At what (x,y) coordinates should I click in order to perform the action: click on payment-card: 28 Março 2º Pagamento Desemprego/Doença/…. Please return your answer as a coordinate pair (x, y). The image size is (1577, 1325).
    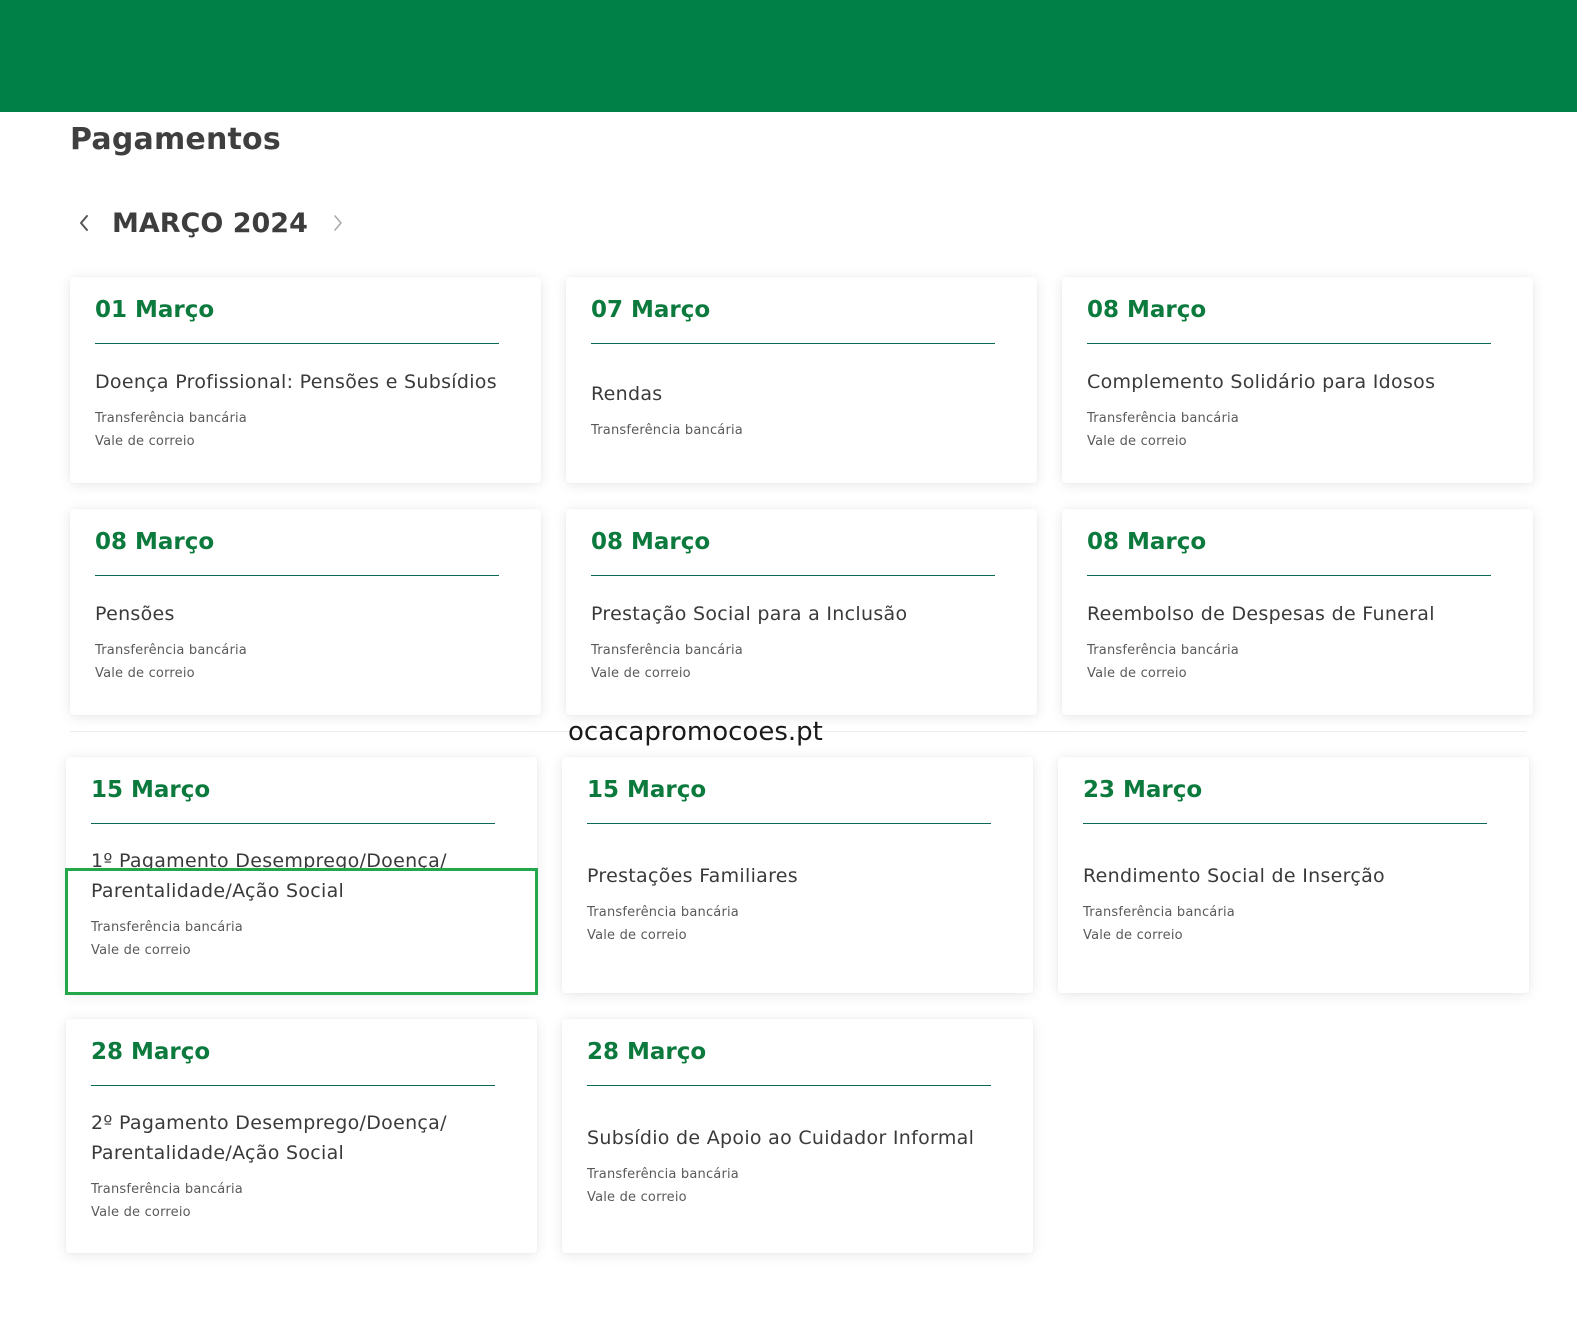
    Looking at the image, I should click on (301, 1136).